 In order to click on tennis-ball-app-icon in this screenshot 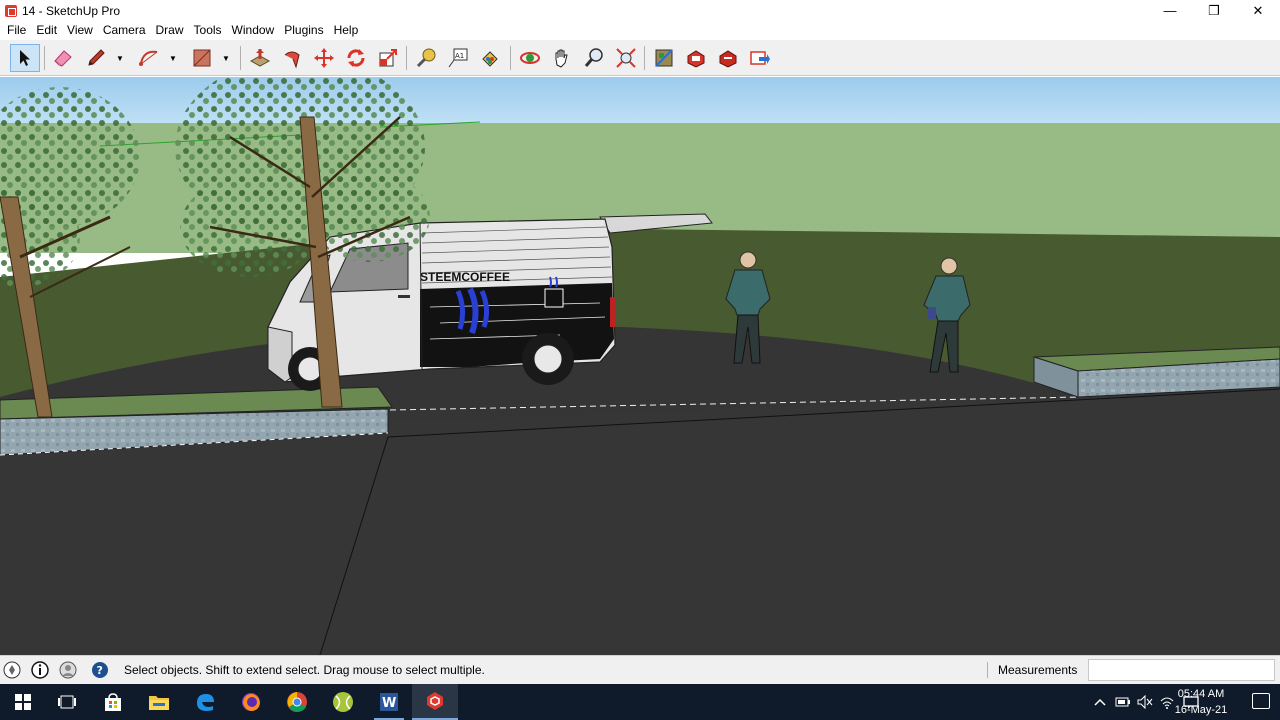, I will do `click(343, 702)`.